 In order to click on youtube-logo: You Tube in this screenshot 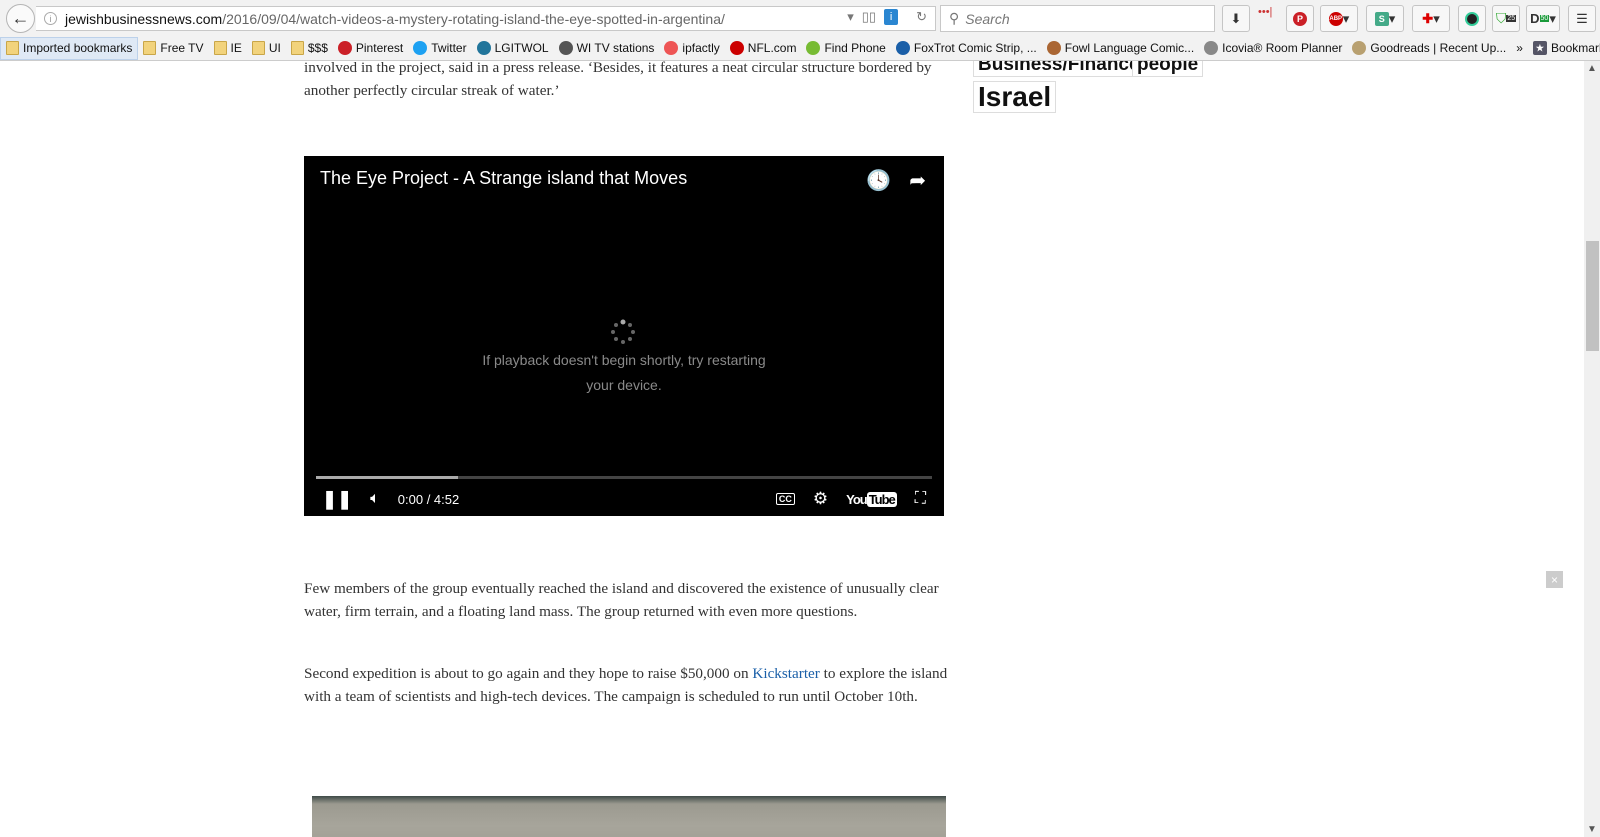, I will do `click(871, 499)`.